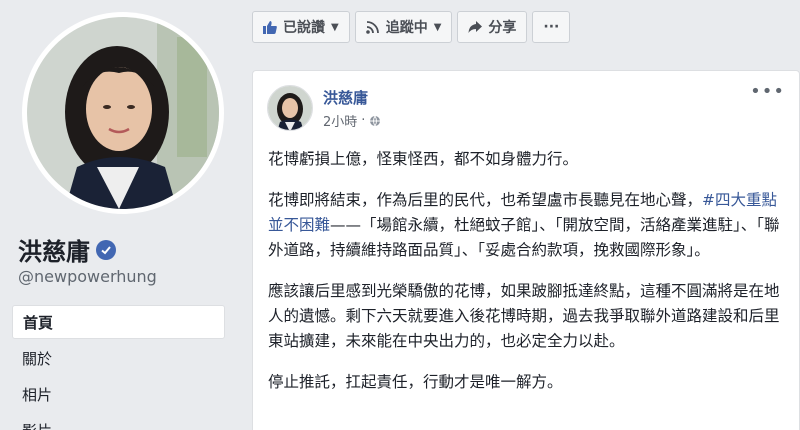 The width and height of the screenshot is (800, 430). What do you see at coordinates (475, 27) in the screenshot?
I see `share-arrow-icon` at bounding box center [475, 27].